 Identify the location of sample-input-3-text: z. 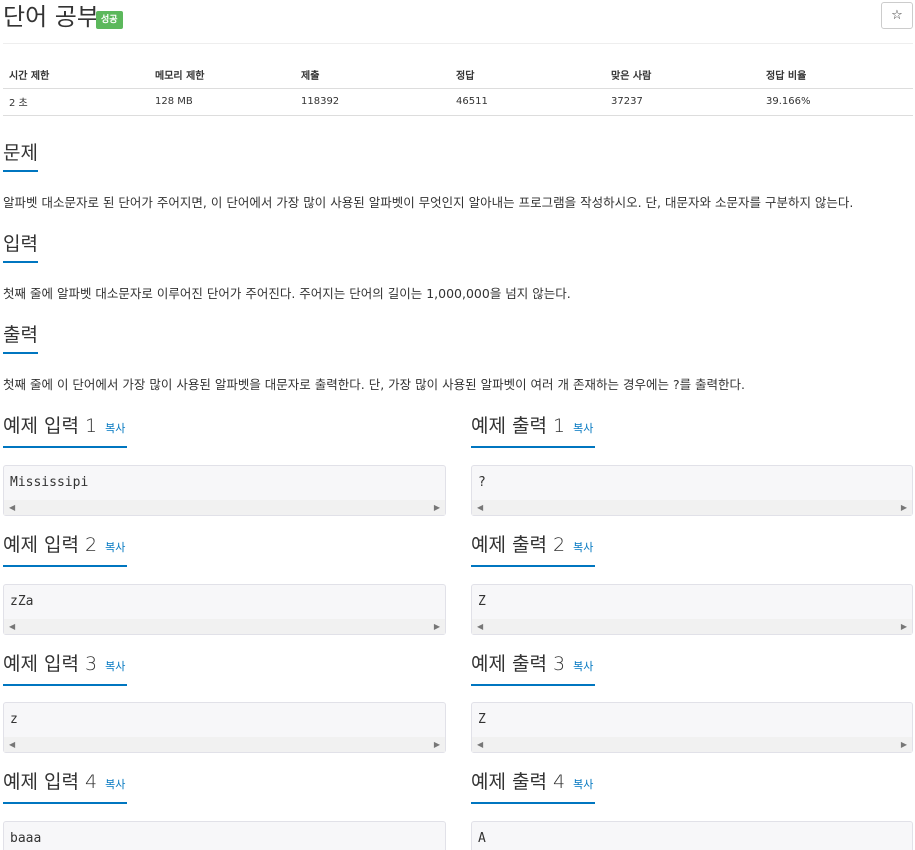
(14, 719).